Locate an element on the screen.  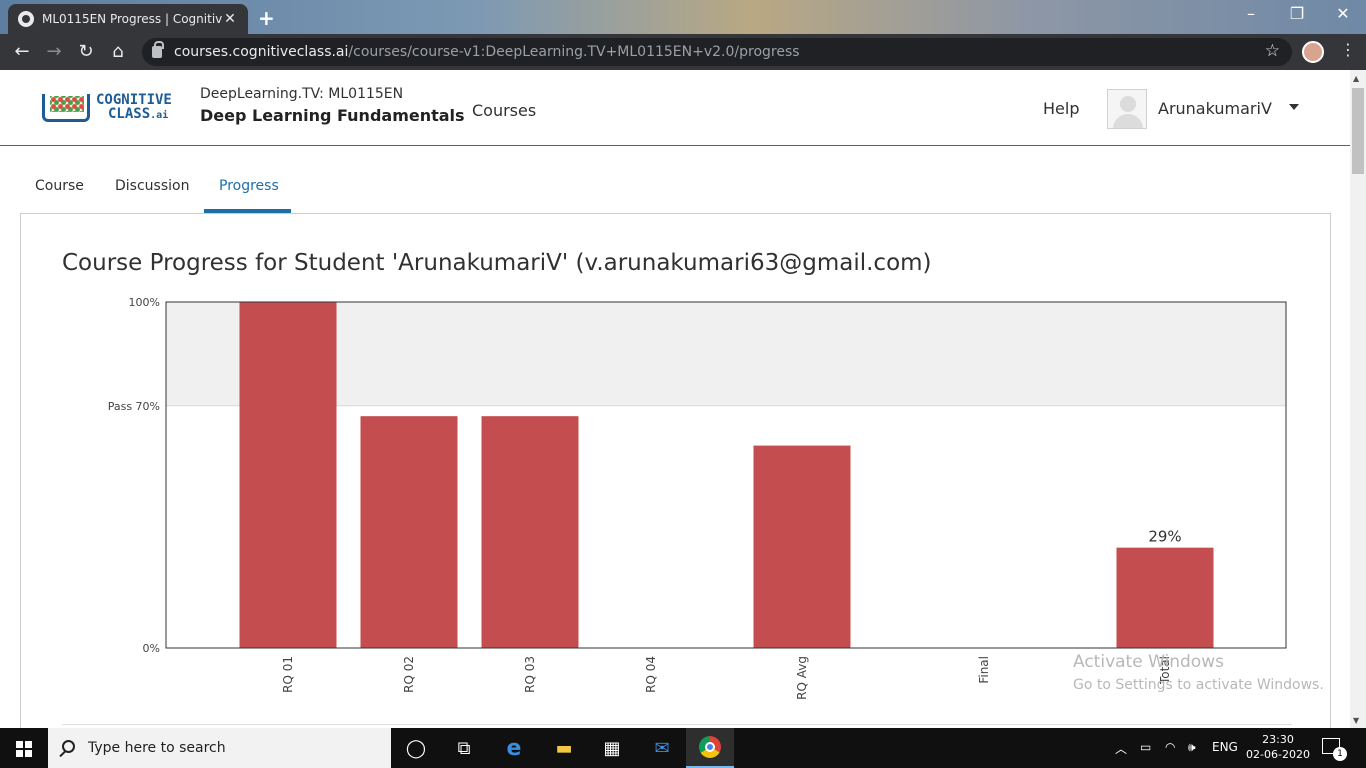
page-scrollbar: ▲ ▼ is located at coordinates (1358, 399).